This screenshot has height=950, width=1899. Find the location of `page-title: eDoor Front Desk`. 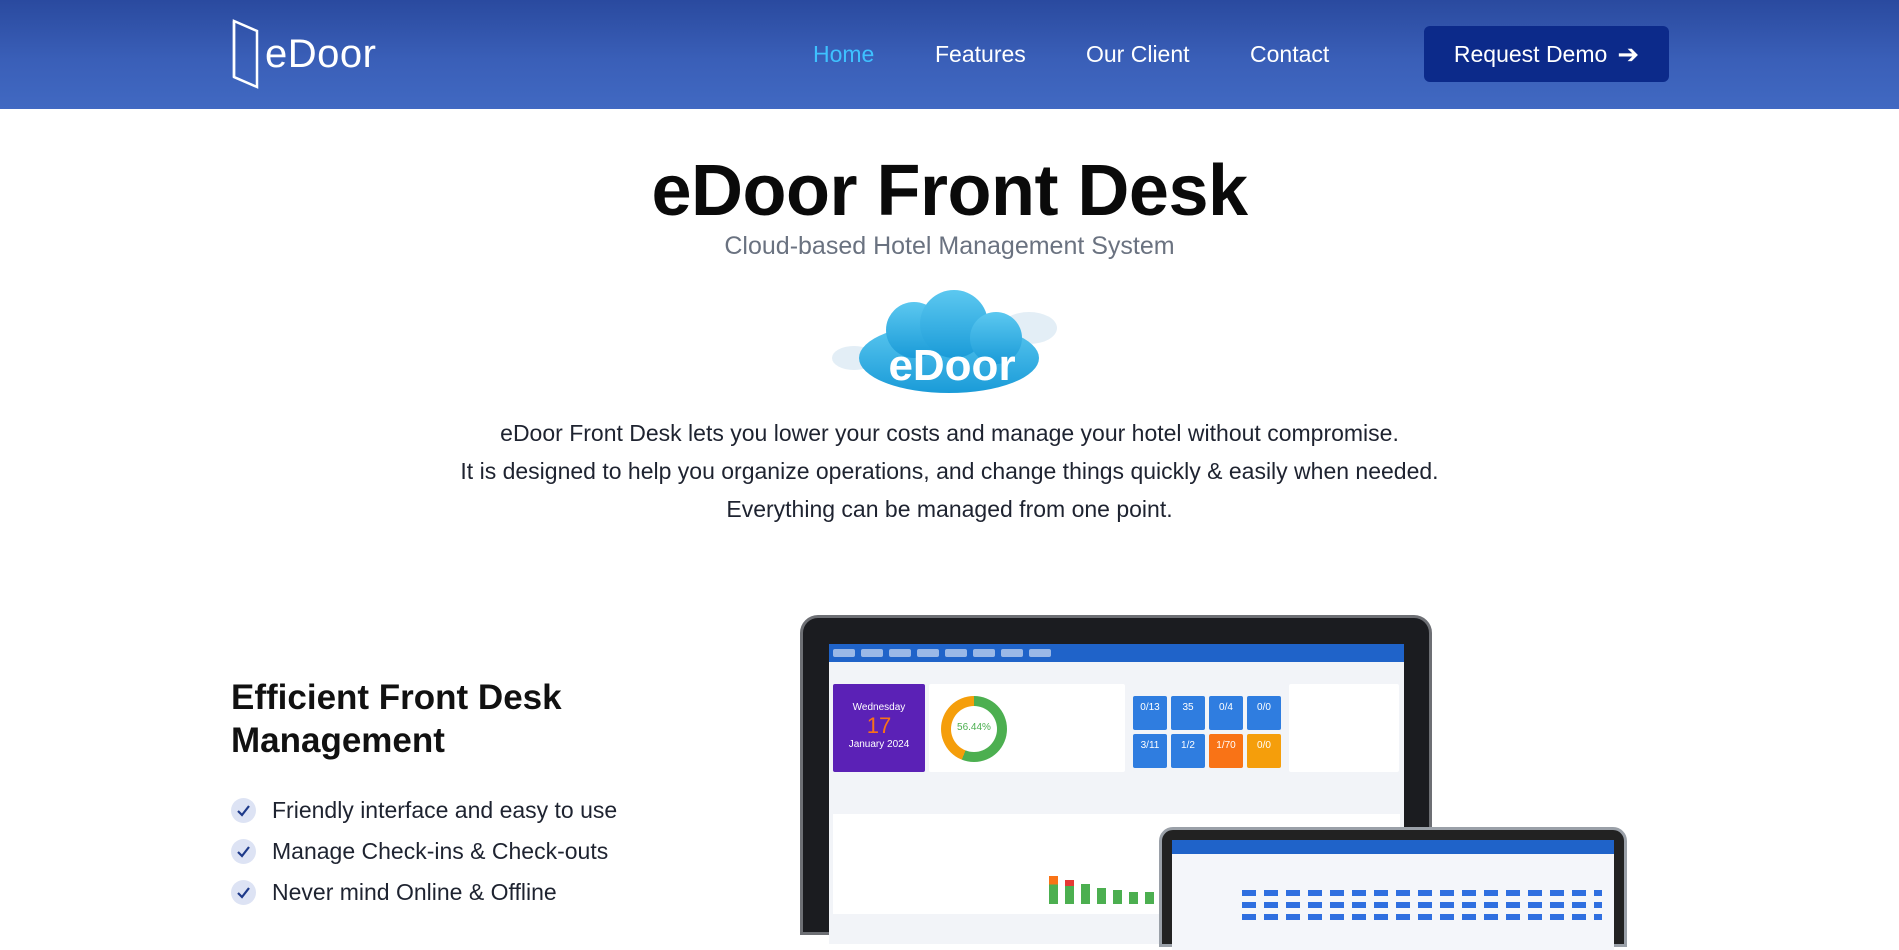

page-title: eDoor Front Desk is located at coordinates (949, 191).